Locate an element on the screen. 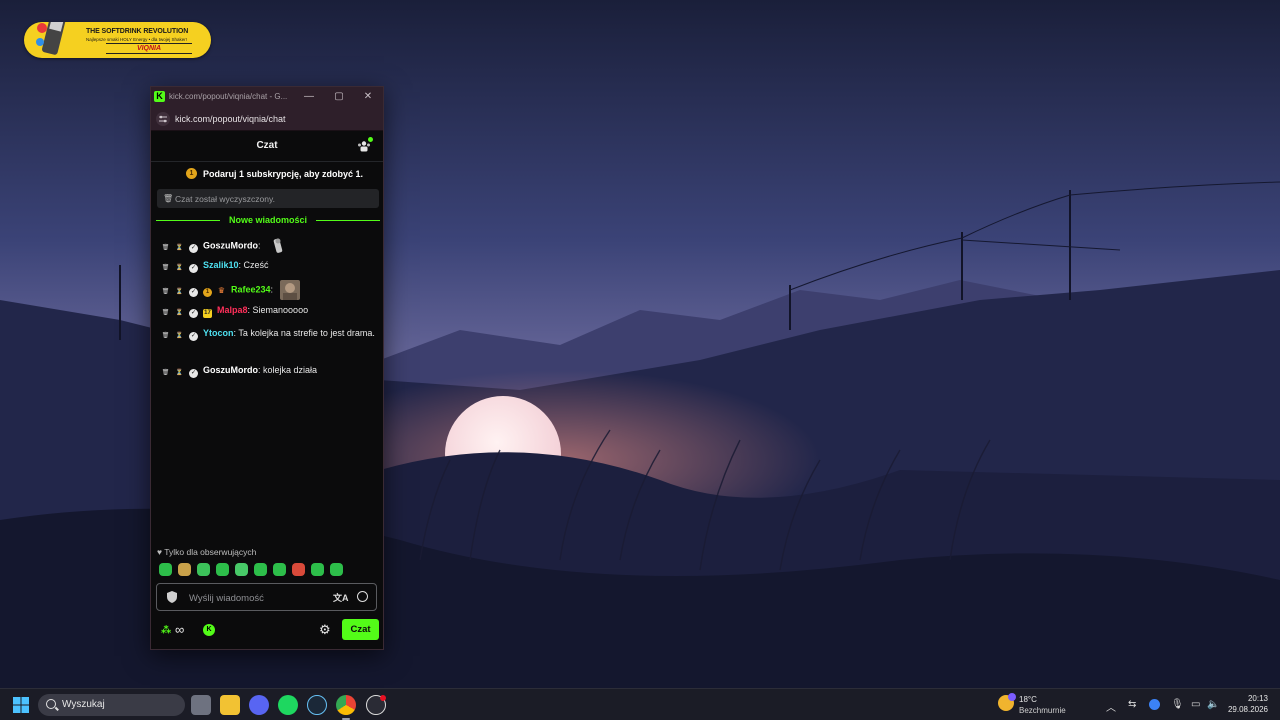  chat-username: Malpa8 is located at coordinates (232, 310).